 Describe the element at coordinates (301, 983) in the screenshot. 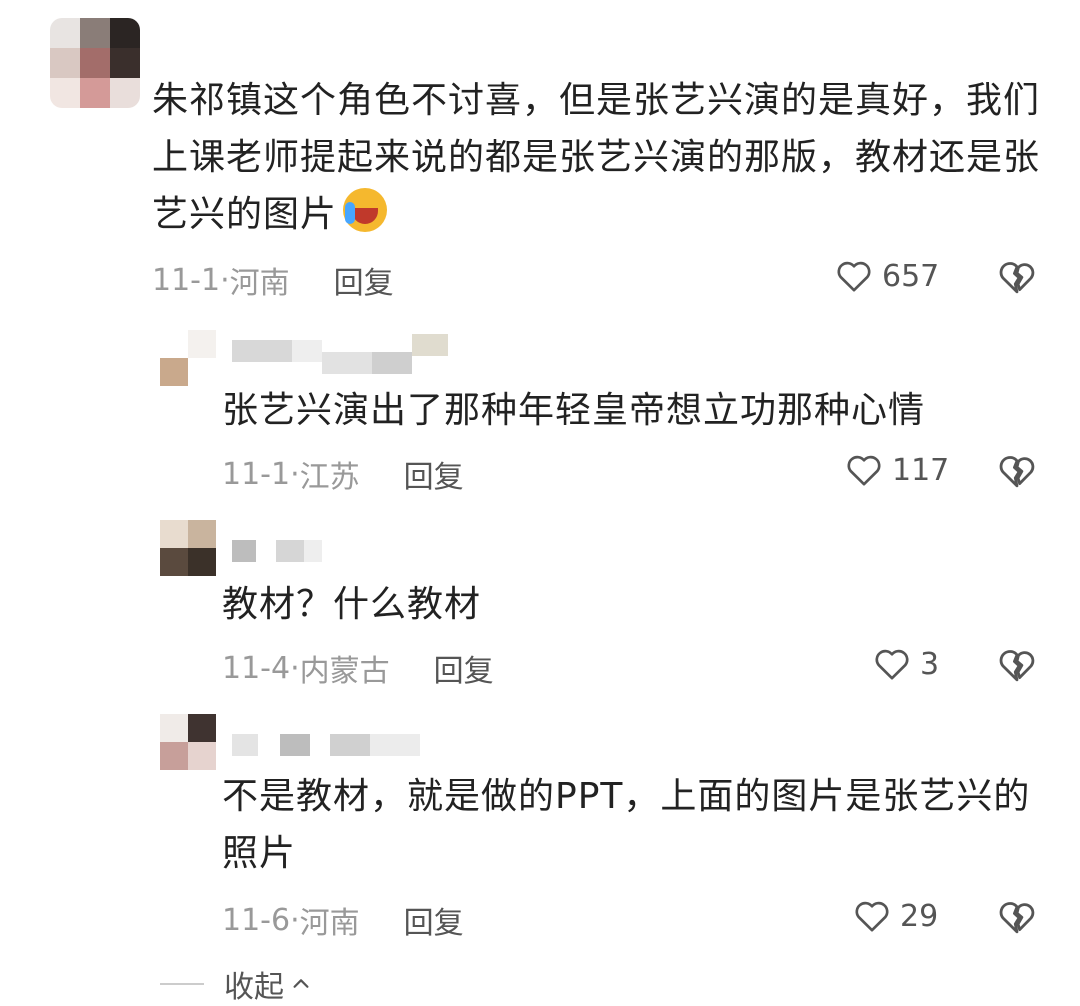

I see `chevron-up-icon` at that location.